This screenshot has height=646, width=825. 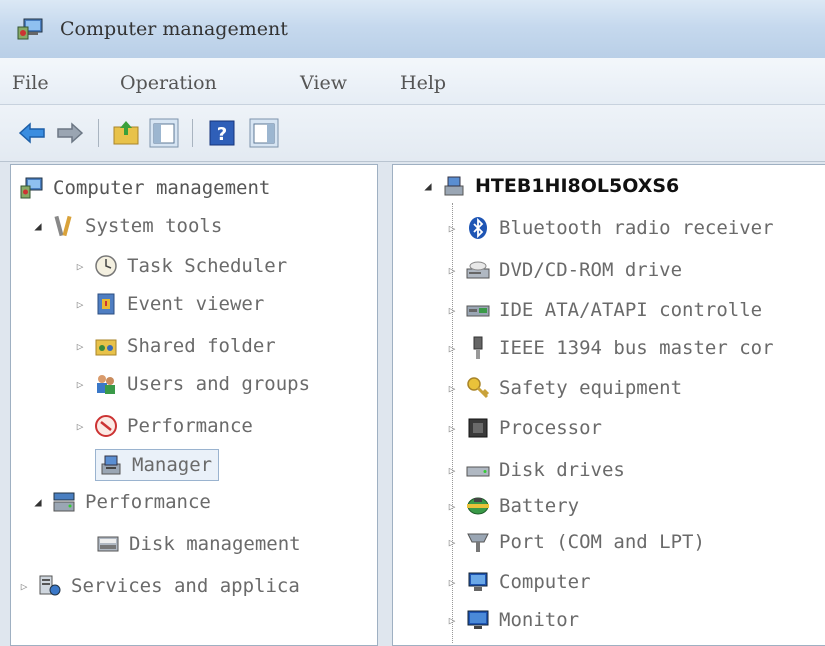 What do you see at coordinates (478, 619) in the screenshot?
I see `monitor-icon` at bounding box center [478, 619].